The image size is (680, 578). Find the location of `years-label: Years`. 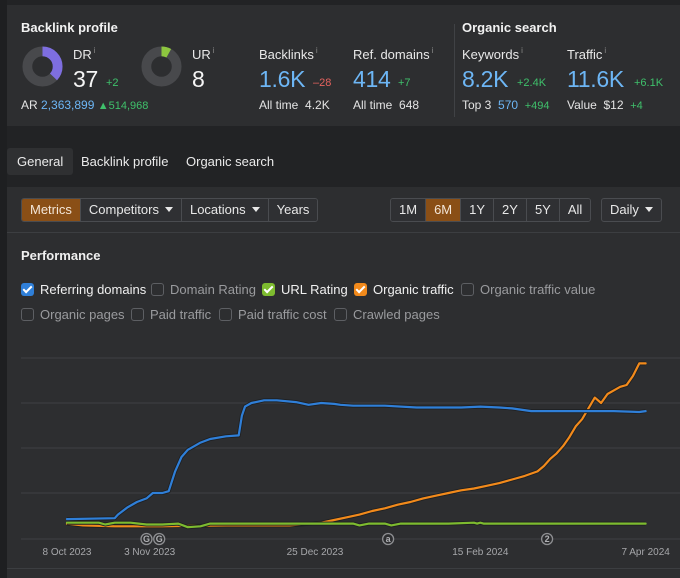

years-label: Years is located at coordinates (293, 209).